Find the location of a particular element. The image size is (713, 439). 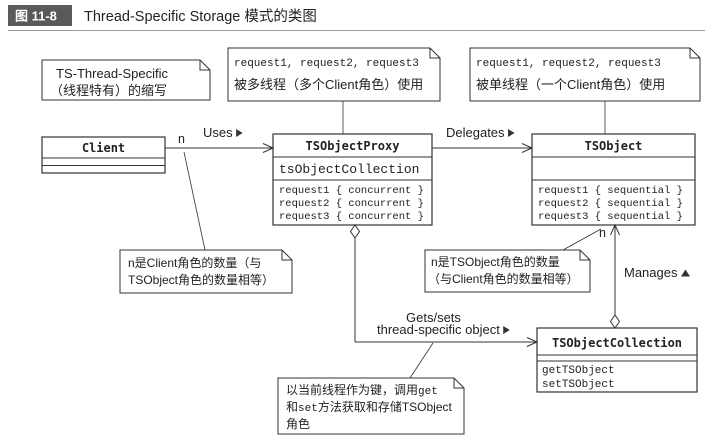

note-line: （与Client角色的数量相等） is located at coordinates (503, 278).